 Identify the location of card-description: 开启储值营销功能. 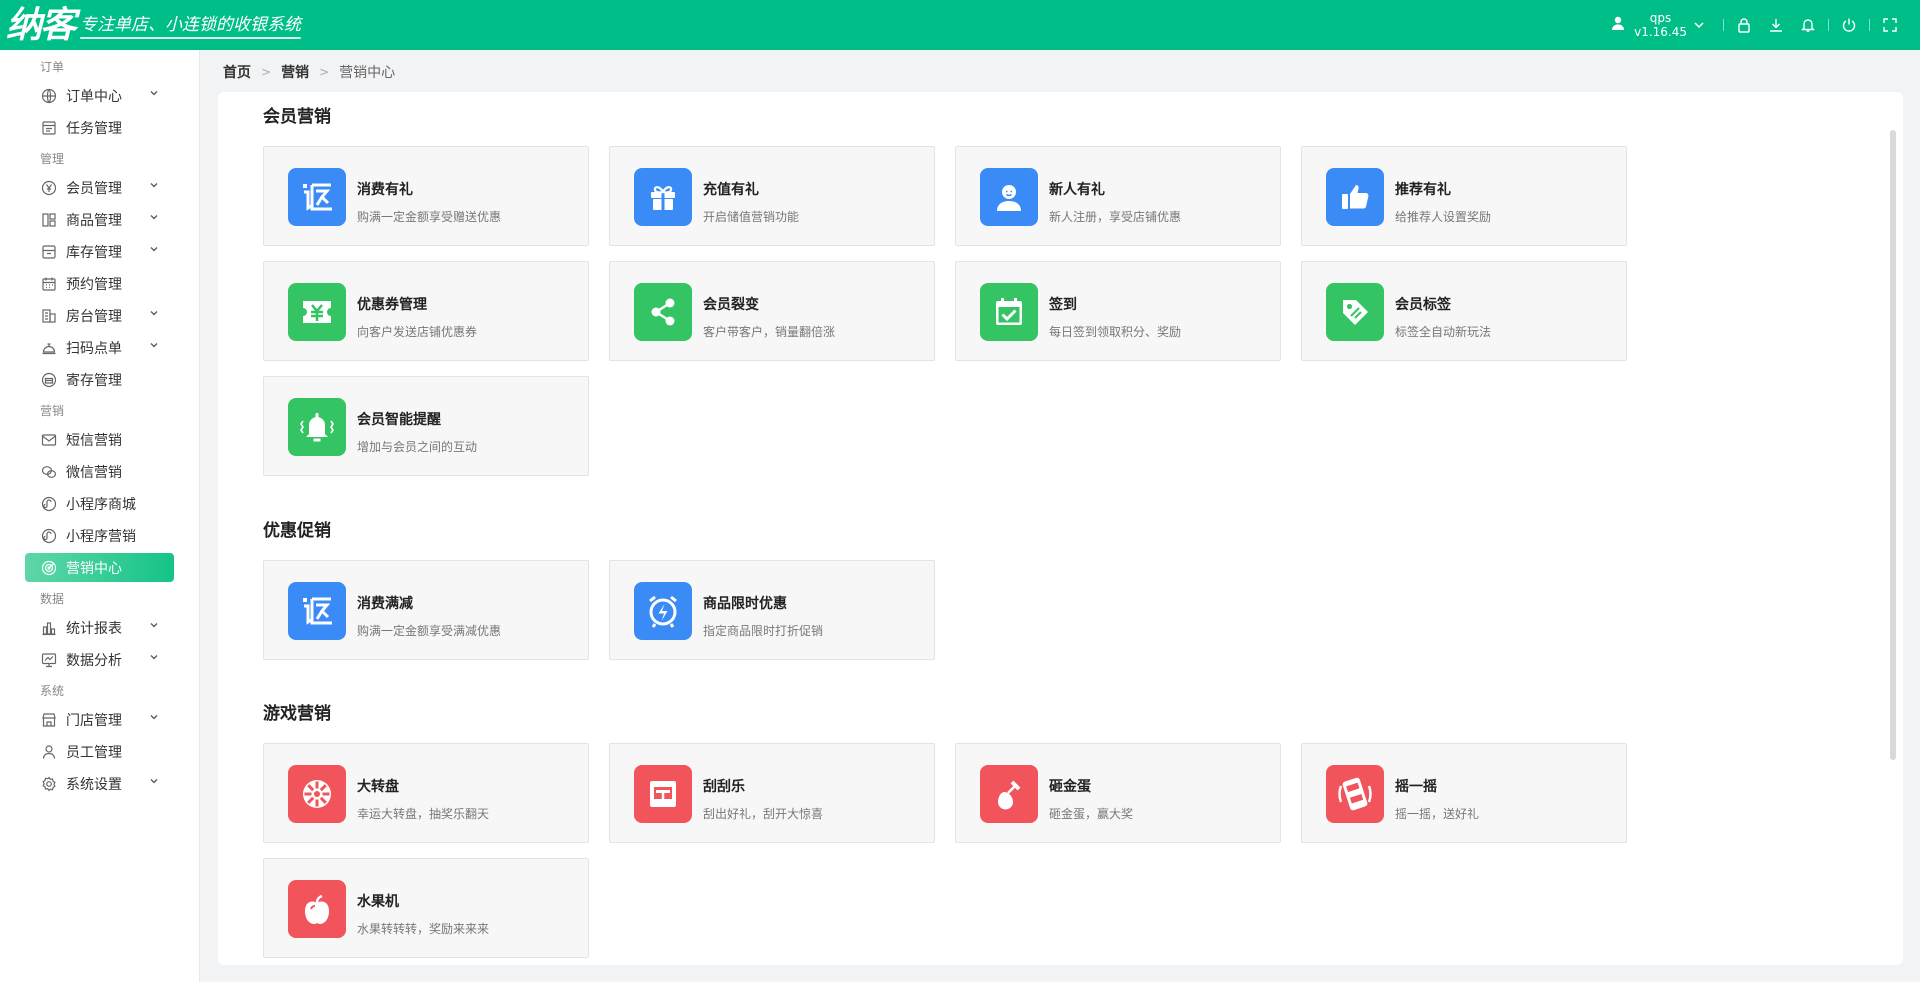
(751, 217).